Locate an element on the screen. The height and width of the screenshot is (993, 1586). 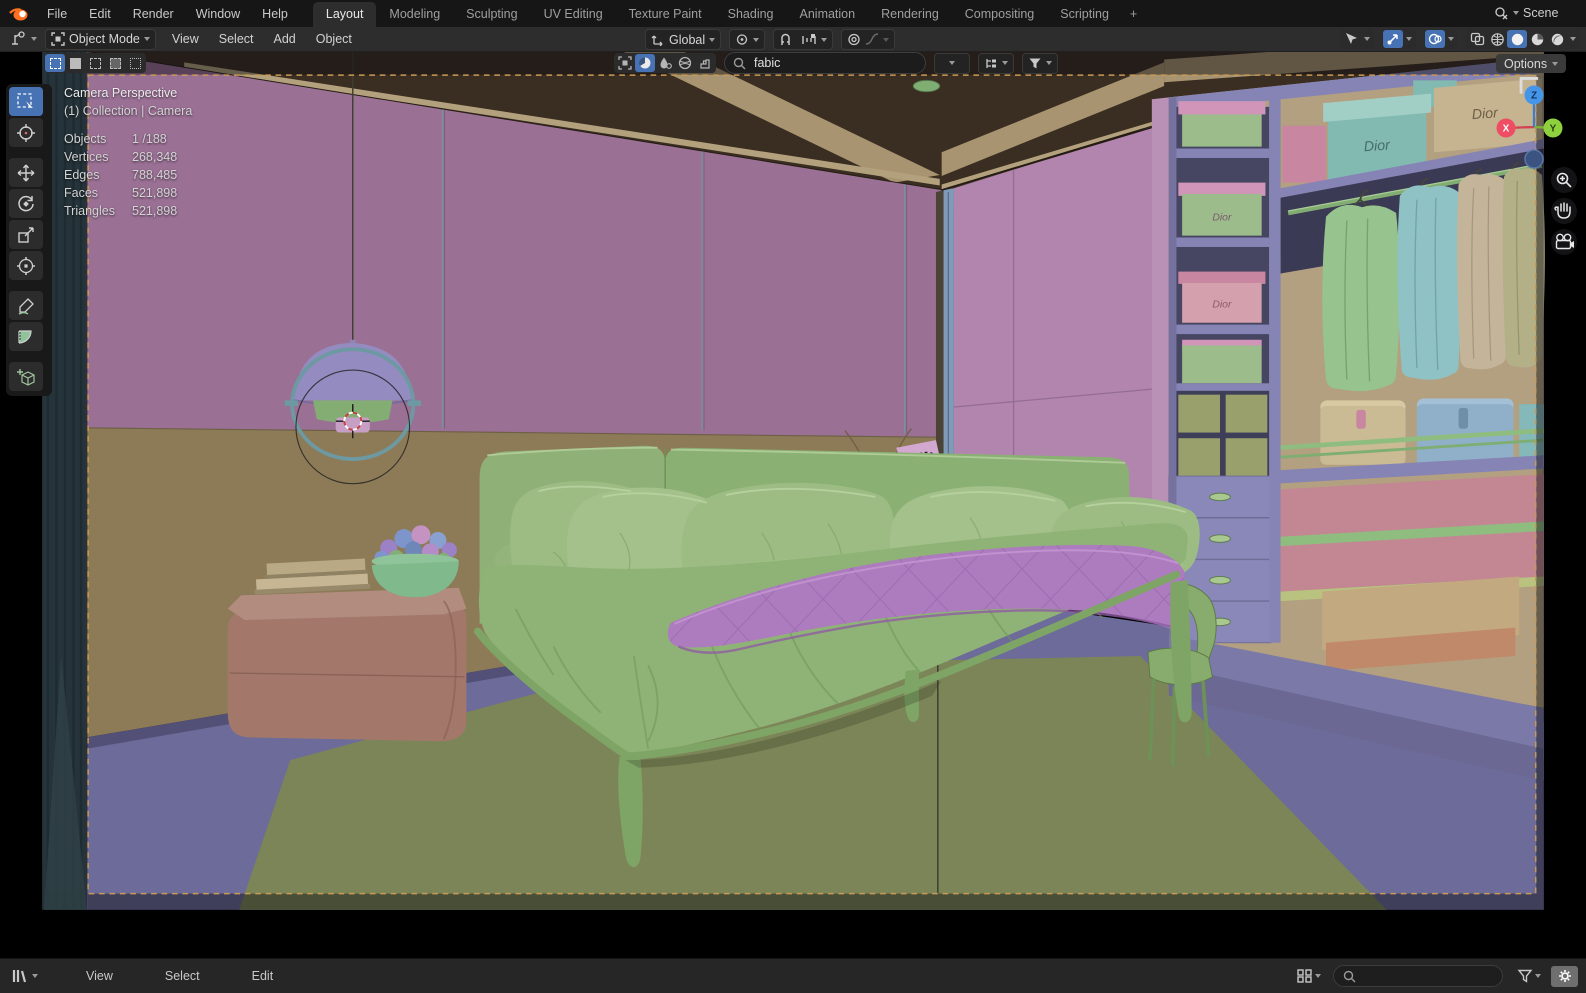
xray-toggle is located at coordinates (1477, 39).